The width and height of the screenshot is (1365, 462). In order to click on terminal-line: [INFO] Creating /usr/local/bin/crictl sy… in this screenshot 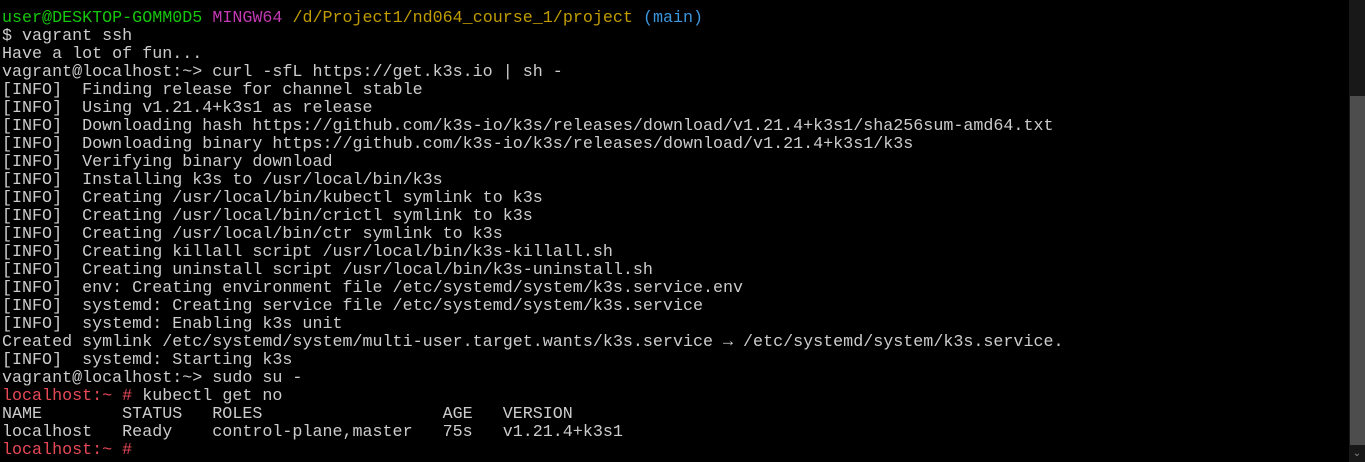, I will do `click(674, 217)`.